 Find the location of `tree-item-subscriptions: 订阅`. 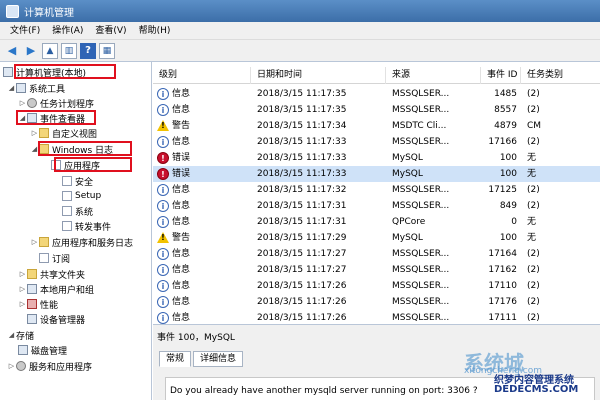

tree-item-subscriptions: 订阅 is located at coordinates (54, 258).